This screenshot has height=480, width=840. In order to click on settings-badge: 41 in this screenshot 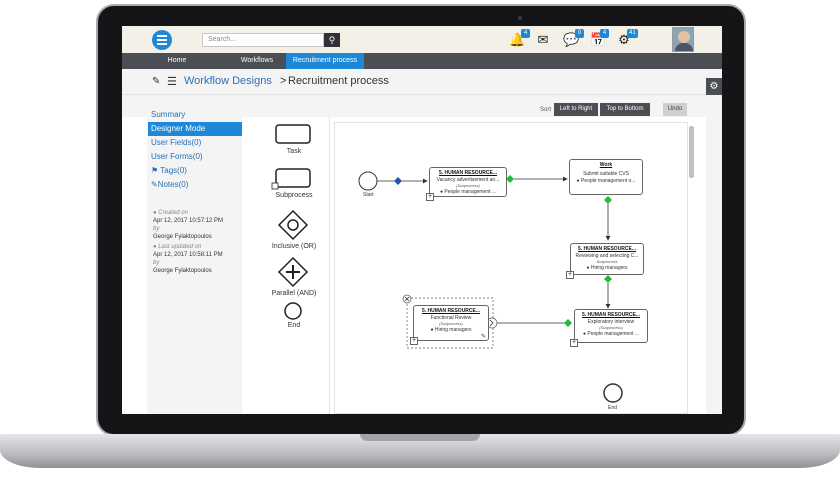, I will do `click(632, 33)`.